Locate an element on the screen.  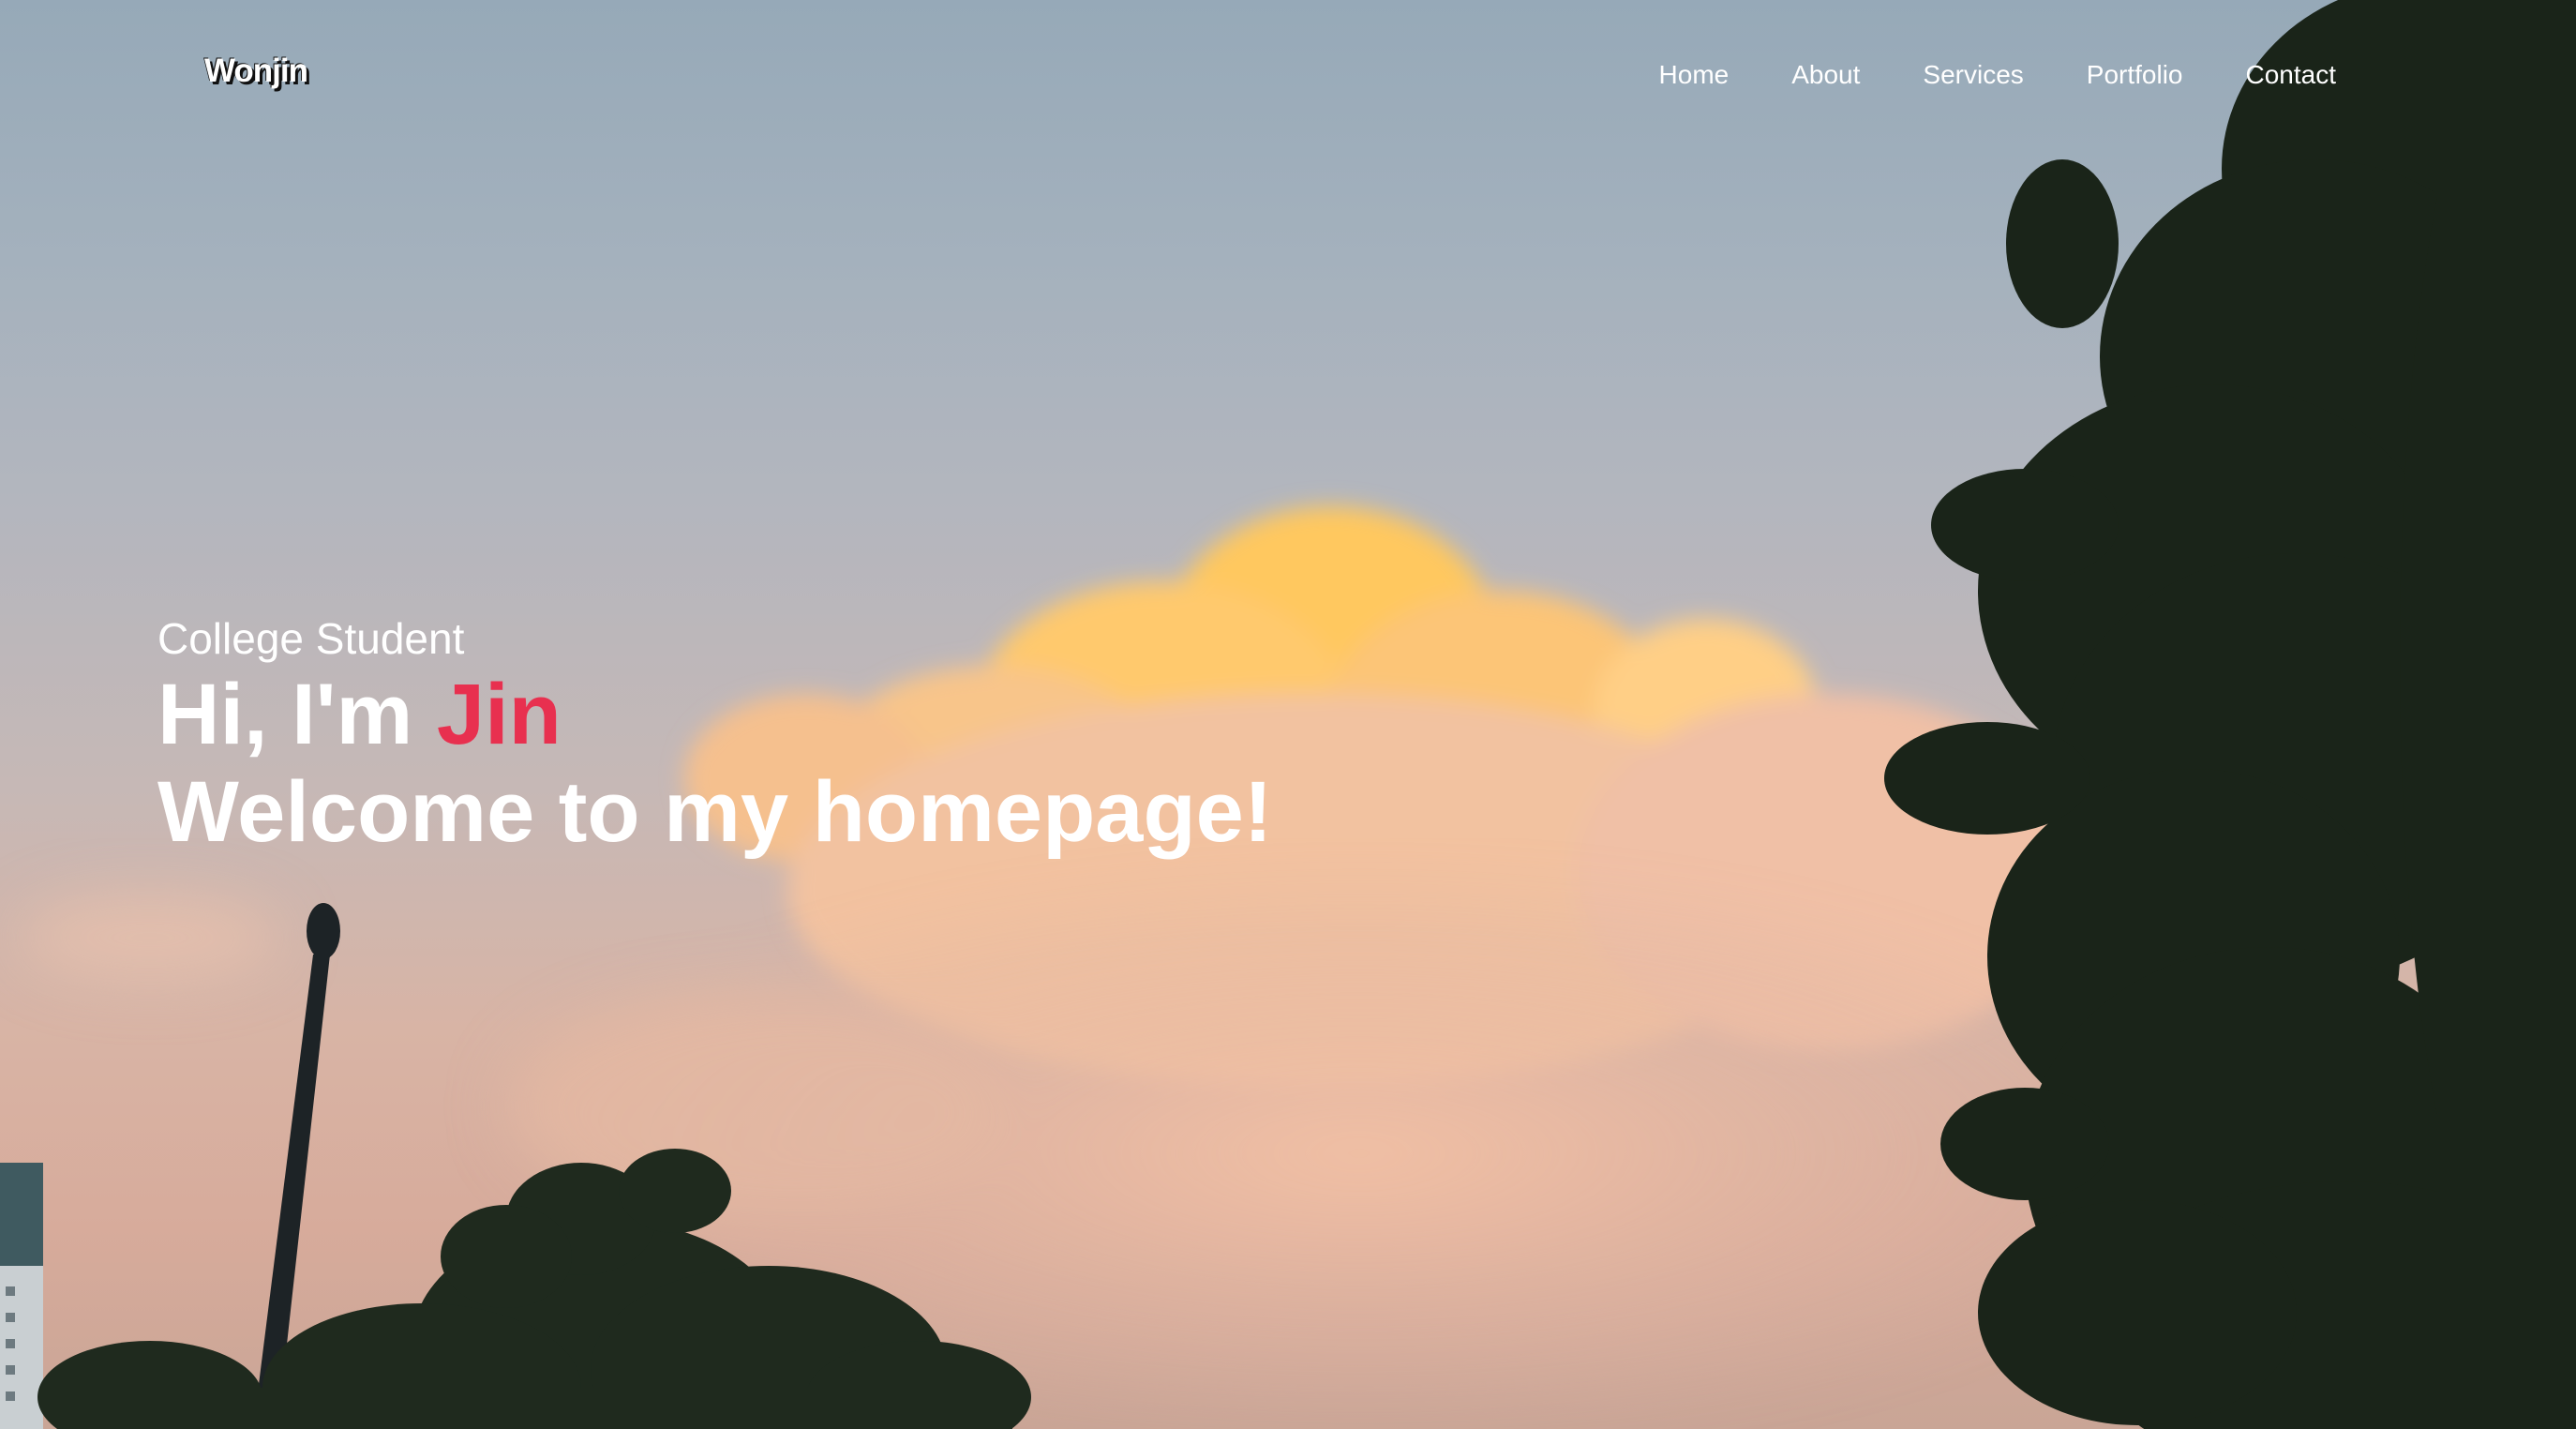
nav-link-portfolio: Portfolio is located at coordinates (2135, 75).